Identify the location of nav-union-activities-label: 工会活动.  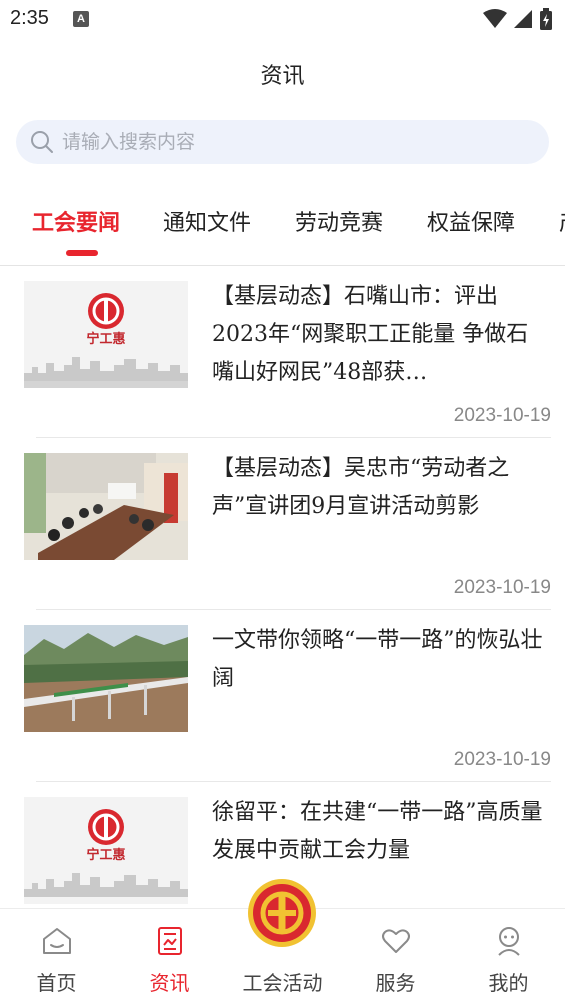
(282, 983).